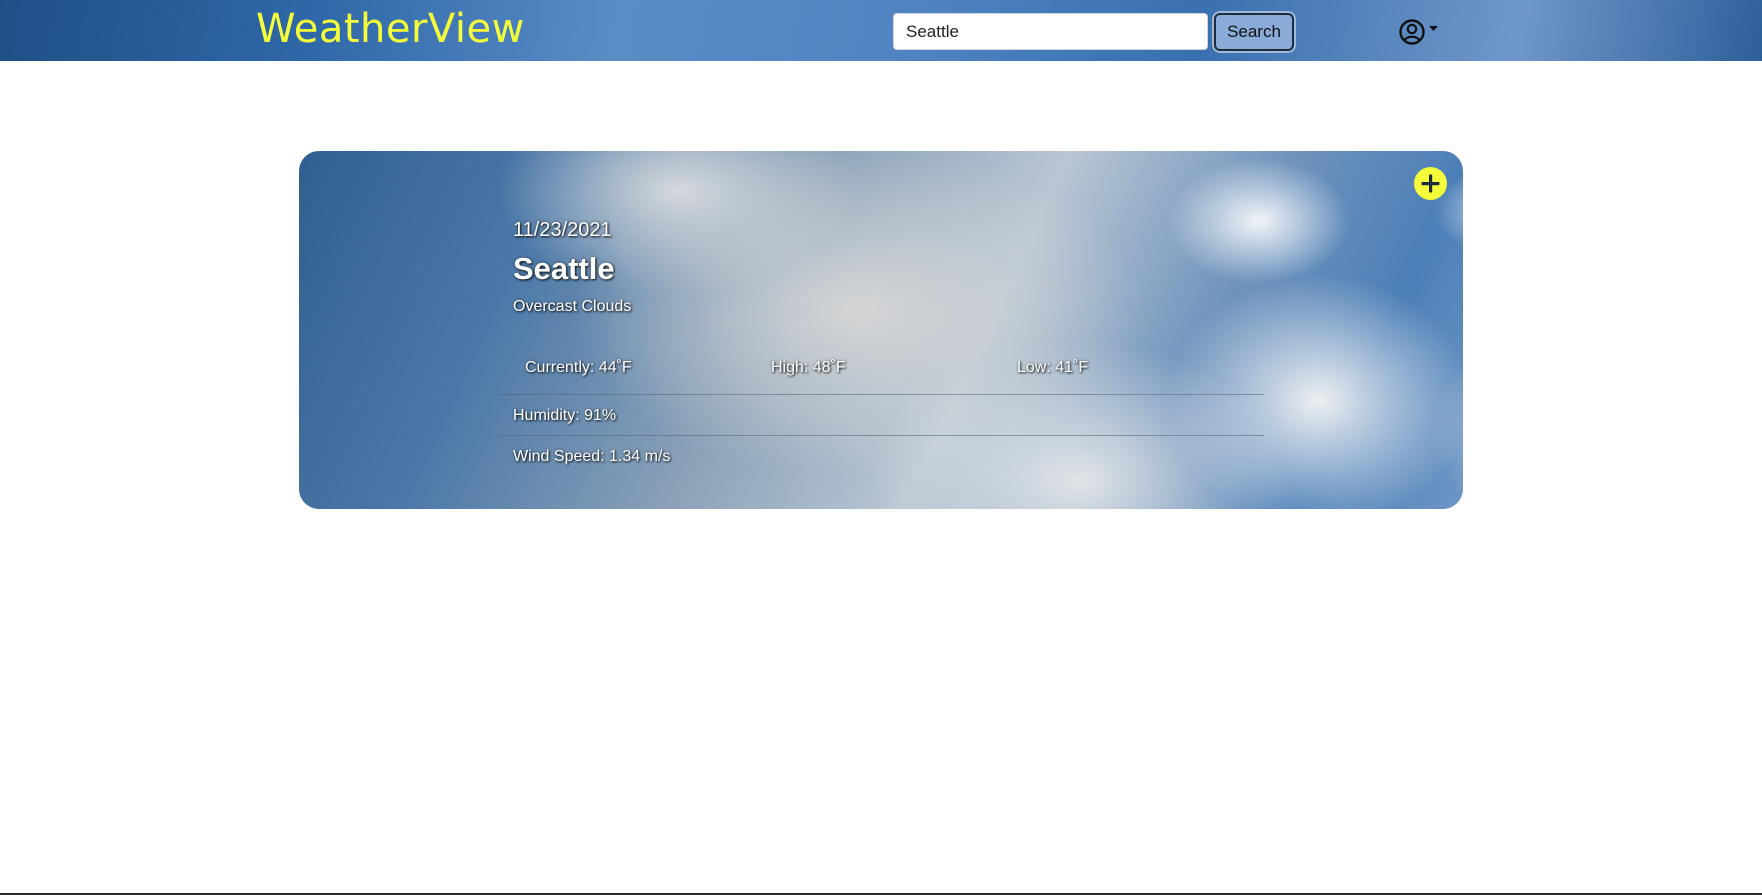 The width and height of the screenshot is (1762, 895). I want to click on brand-logo: WeatherView, so click(390, 29).